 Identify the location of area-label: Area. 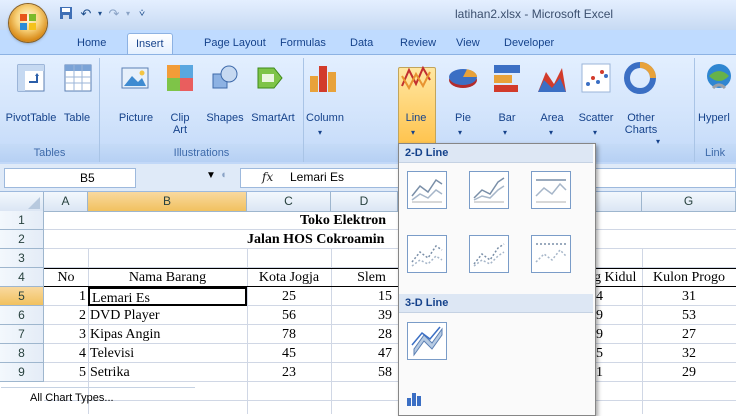
(552, 118).